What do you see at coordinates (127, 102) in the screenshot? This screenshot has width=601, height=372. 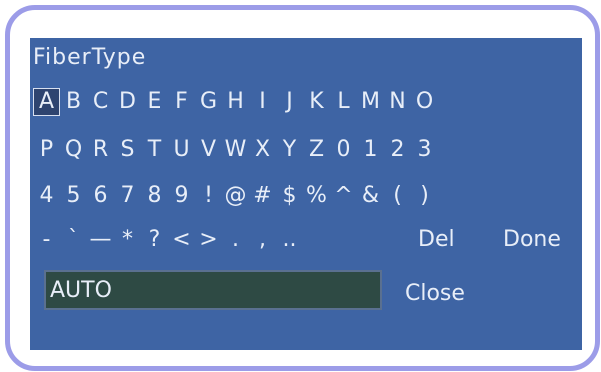 I see `key-button: D` at bounding box center [127, 102].